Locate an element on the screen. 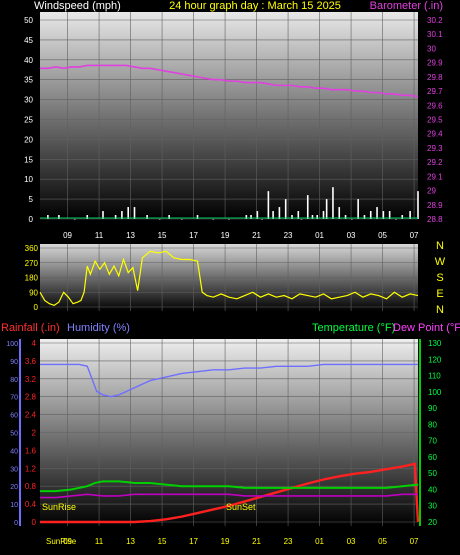  temp-tick-label: 90 is located at coordinates (432, 408).